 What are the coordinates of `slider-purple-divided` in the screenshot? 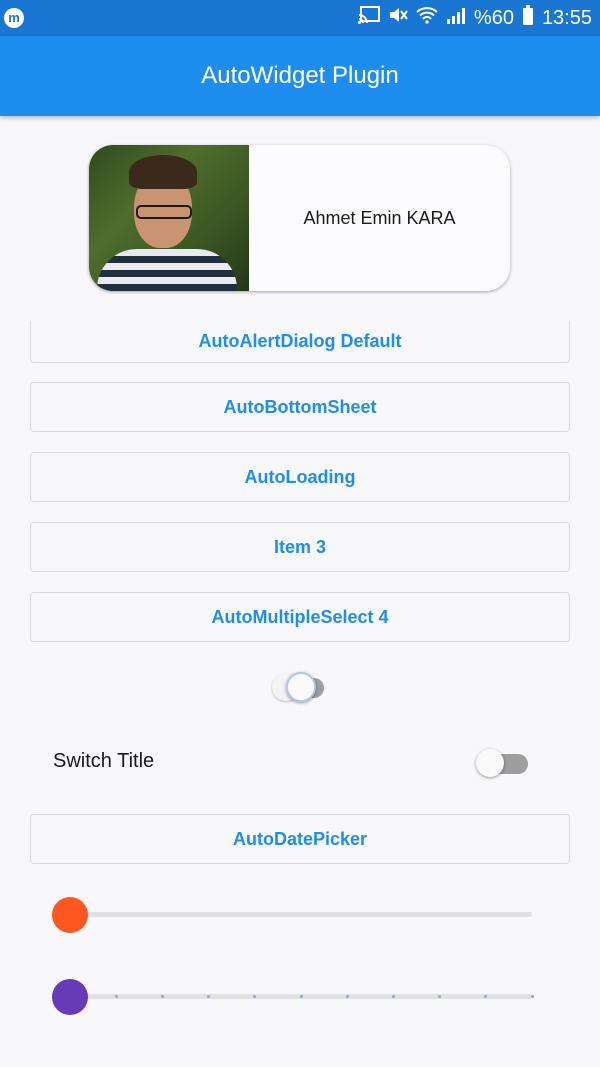 It's located at (293, 997).